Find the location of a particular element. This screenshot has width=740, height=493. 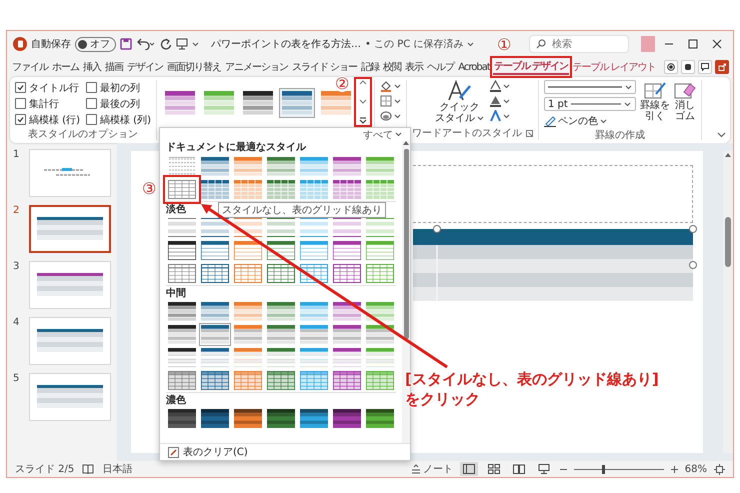

section-heading: ドキュメントに最適なスタイル is located at coordinates (237, 148).